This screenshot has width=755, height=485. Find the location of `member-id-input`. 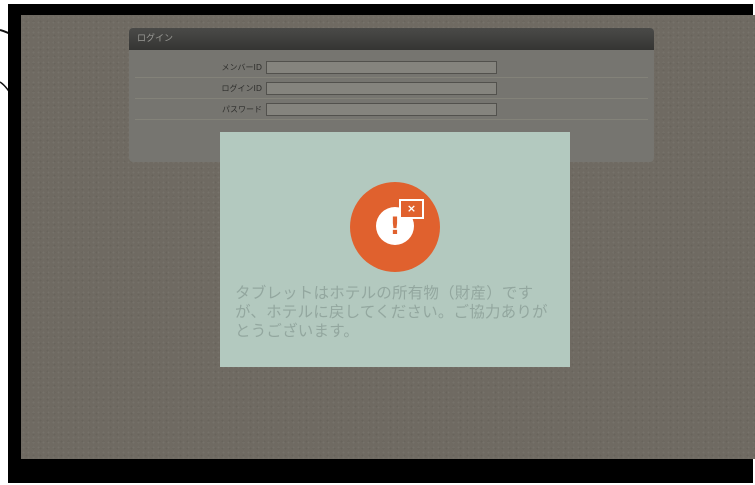

member-id-input is located at coordinates (381, 67).